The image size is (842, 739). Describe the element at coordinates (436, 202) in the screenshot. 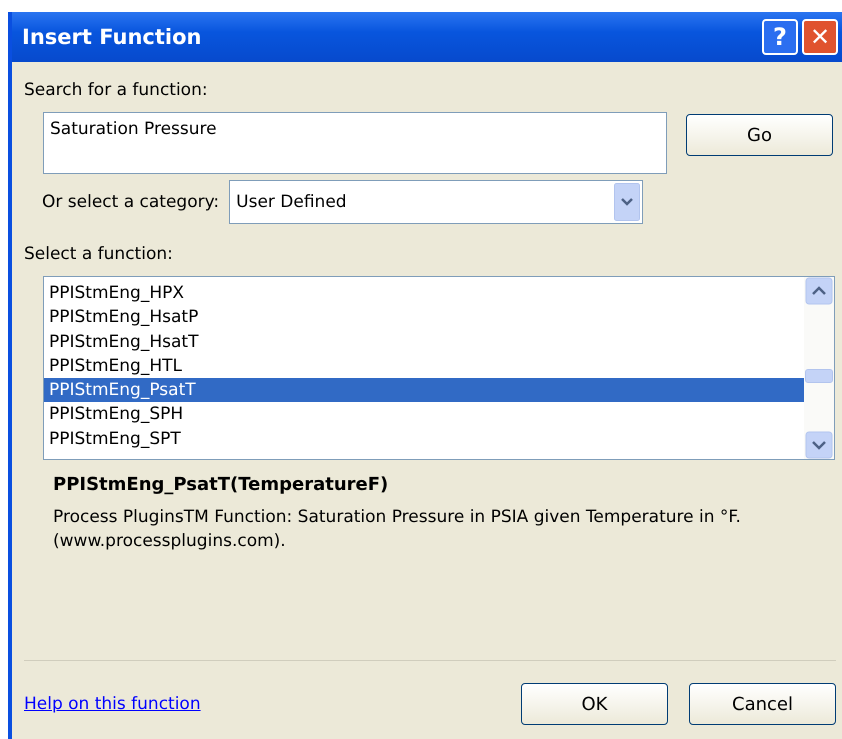

I see `category-dropdown: User Defined` at that location.